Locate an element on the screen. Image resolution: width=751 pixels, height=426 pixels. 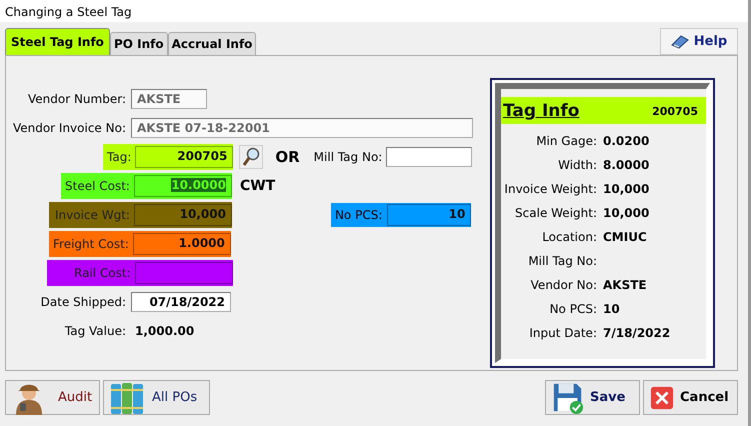
field-label: Vendor Number: is located at coordinates (76, 99).